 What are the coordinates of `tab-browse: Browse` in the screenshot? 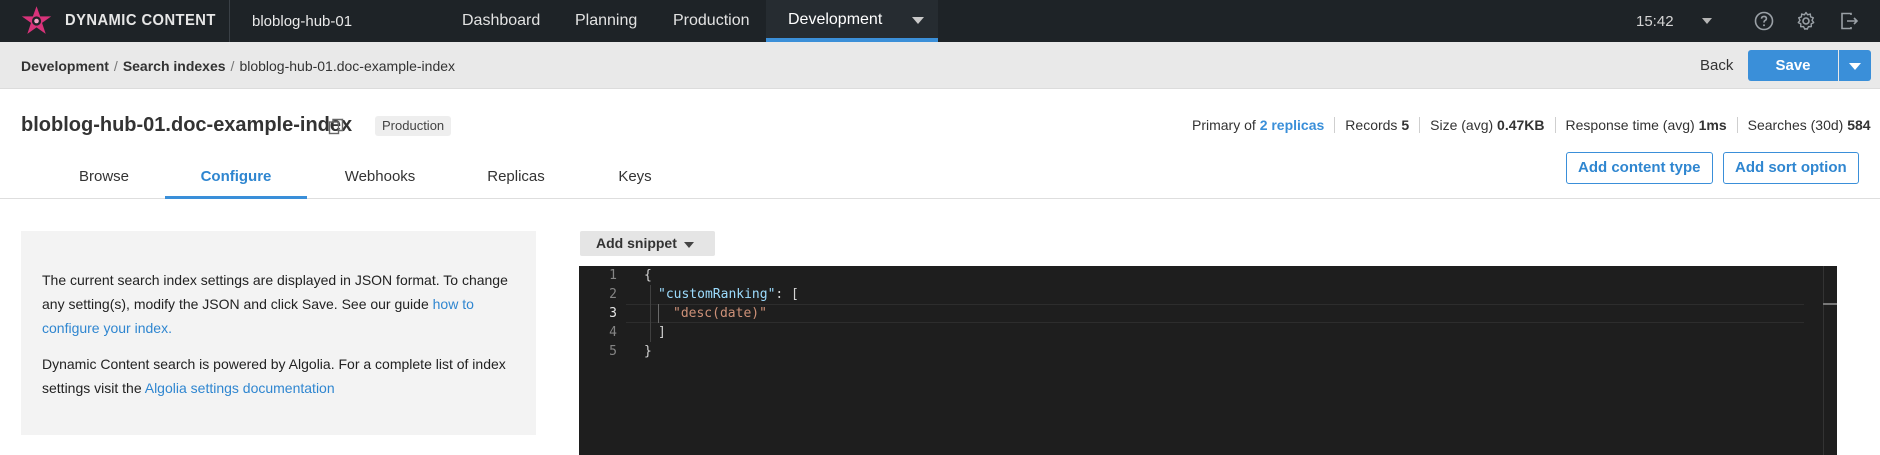 It's located at (104, 178).